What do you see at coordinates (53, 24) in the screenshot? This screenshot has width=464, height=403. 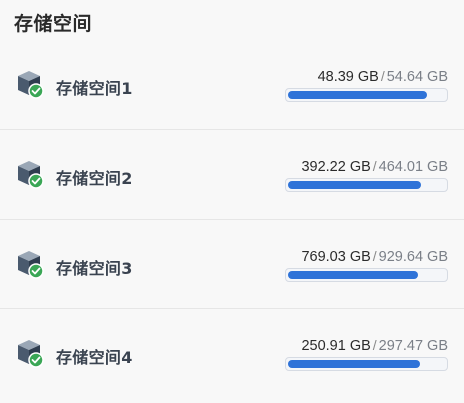 I see `panel-title: 存储空间` at bounding box center [53, 24].